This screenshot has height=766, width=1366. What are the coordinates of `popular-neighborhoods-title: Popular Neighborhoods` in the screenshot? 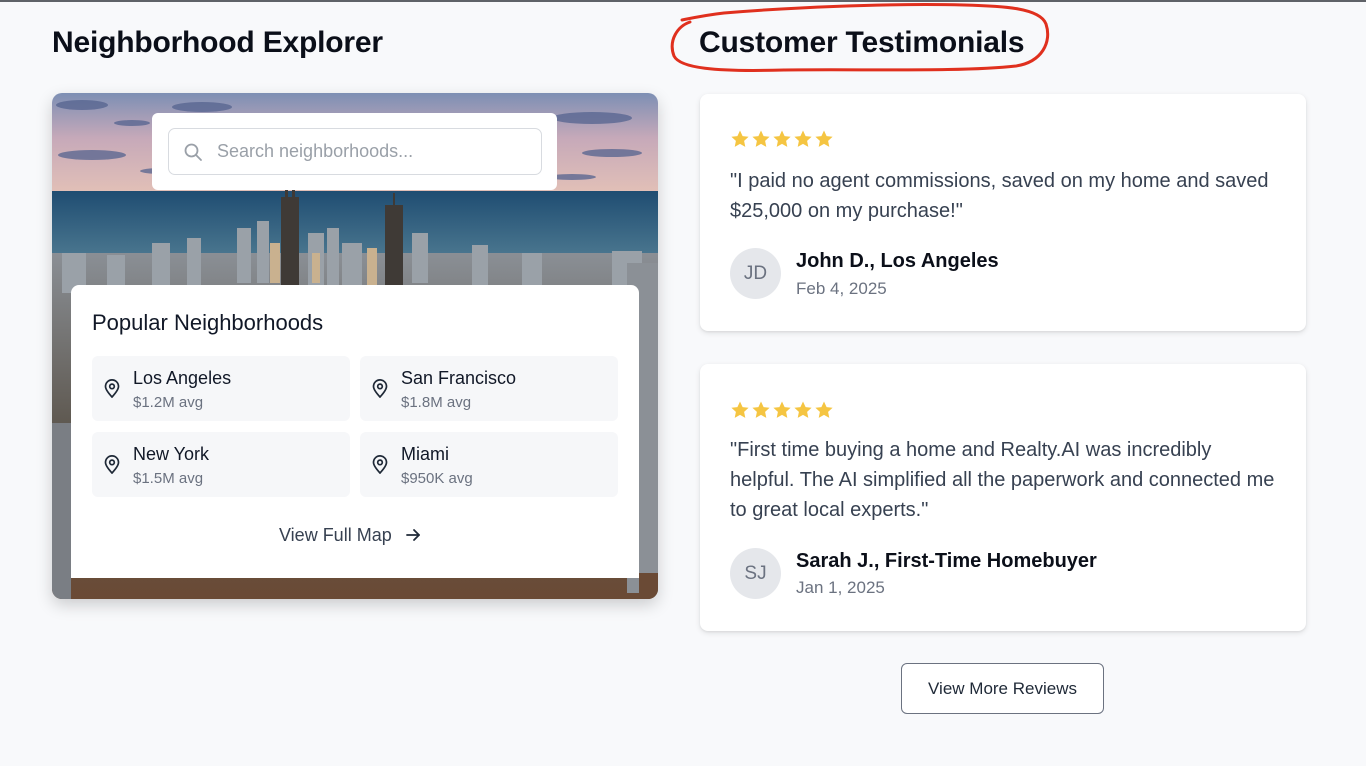 It's located at (208, 322).